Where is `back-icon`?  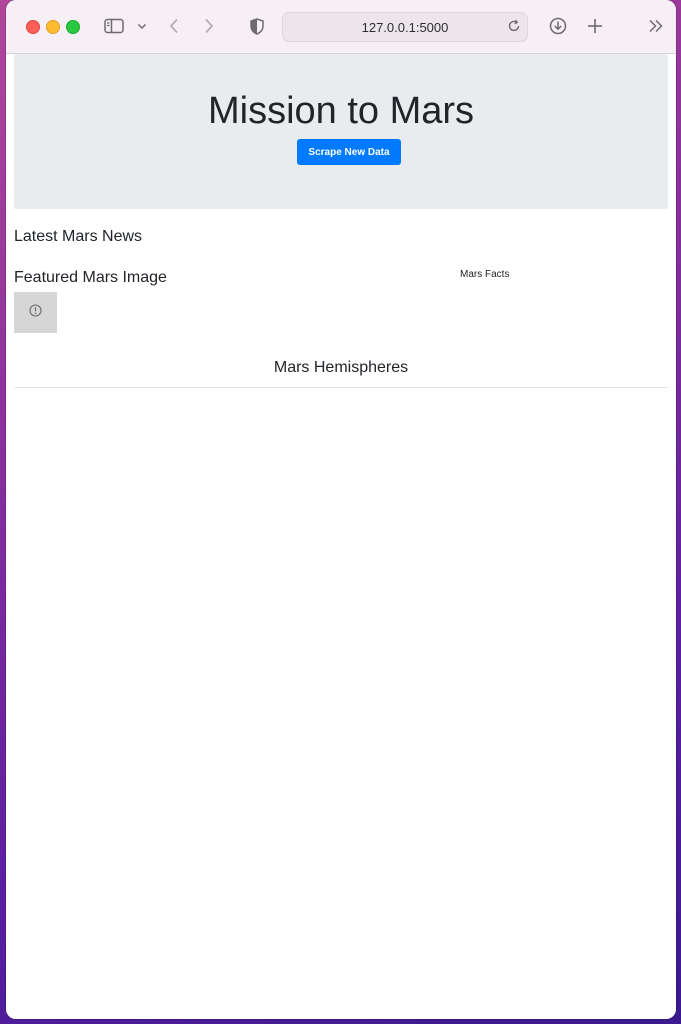
back-icon is located at coordinates (174, 26).